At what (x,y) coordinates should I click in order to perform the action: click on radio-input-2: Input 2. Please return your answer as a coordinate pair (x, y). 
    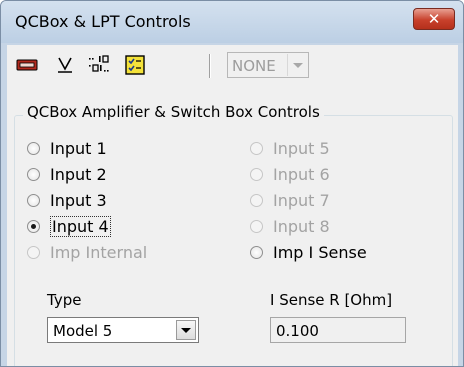
    Looking at the image, I should click on (67, 174).